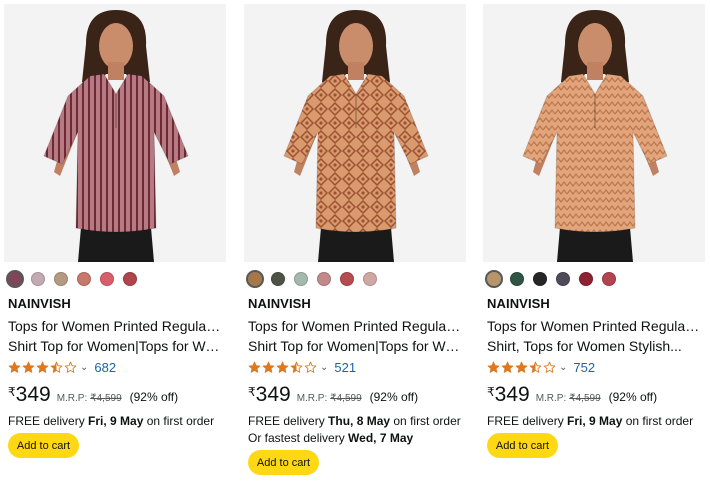  I want to click on rating: ⌄ 521, so click(302, 367).